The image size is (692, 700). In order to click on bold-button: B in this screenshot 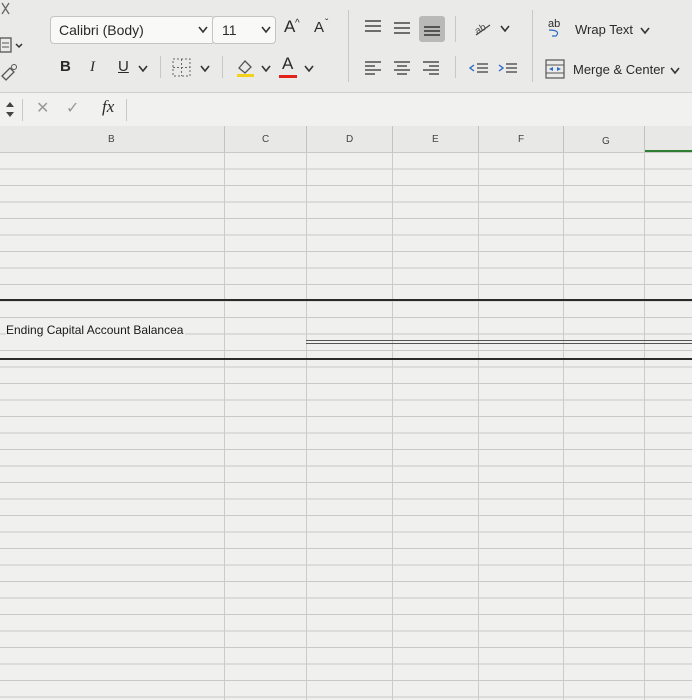, I will do `click(65, 67)`.